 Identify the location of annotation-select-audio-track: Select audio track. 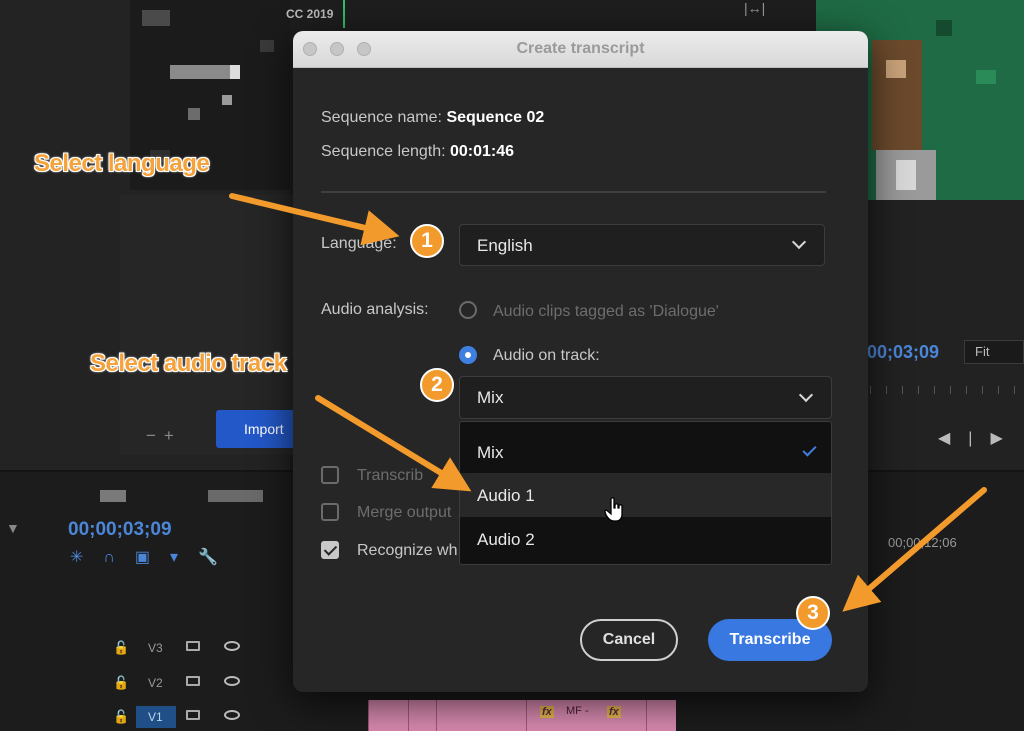
(188, 363).